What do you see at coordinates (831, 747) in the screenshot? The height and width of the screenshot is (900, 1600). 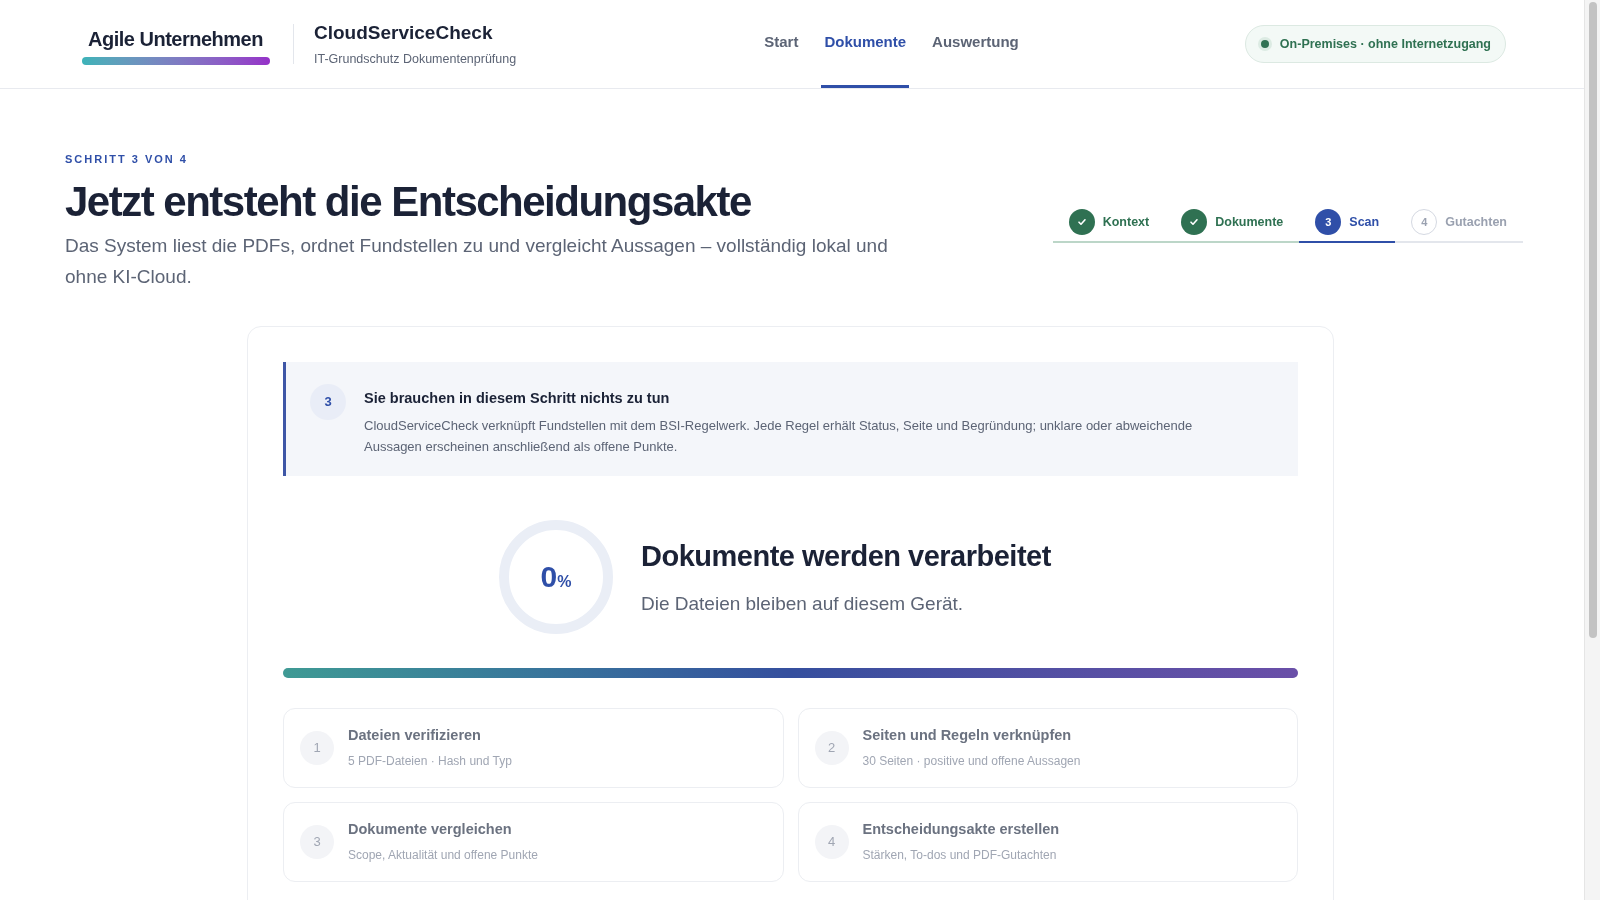 I see `task-number: 2` at bounding box center [831, 747].